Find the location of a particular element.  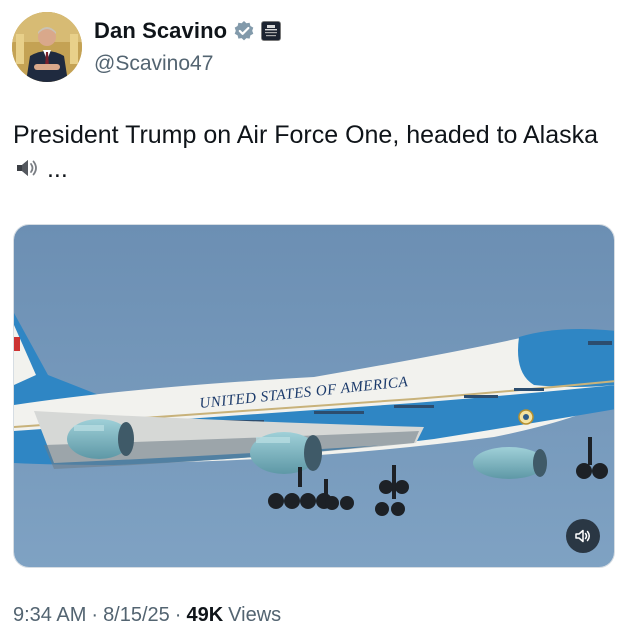

tweet-metadata: 9:34 AM · 8/15/25 · 49K Views is located at coordinates (147, 615).